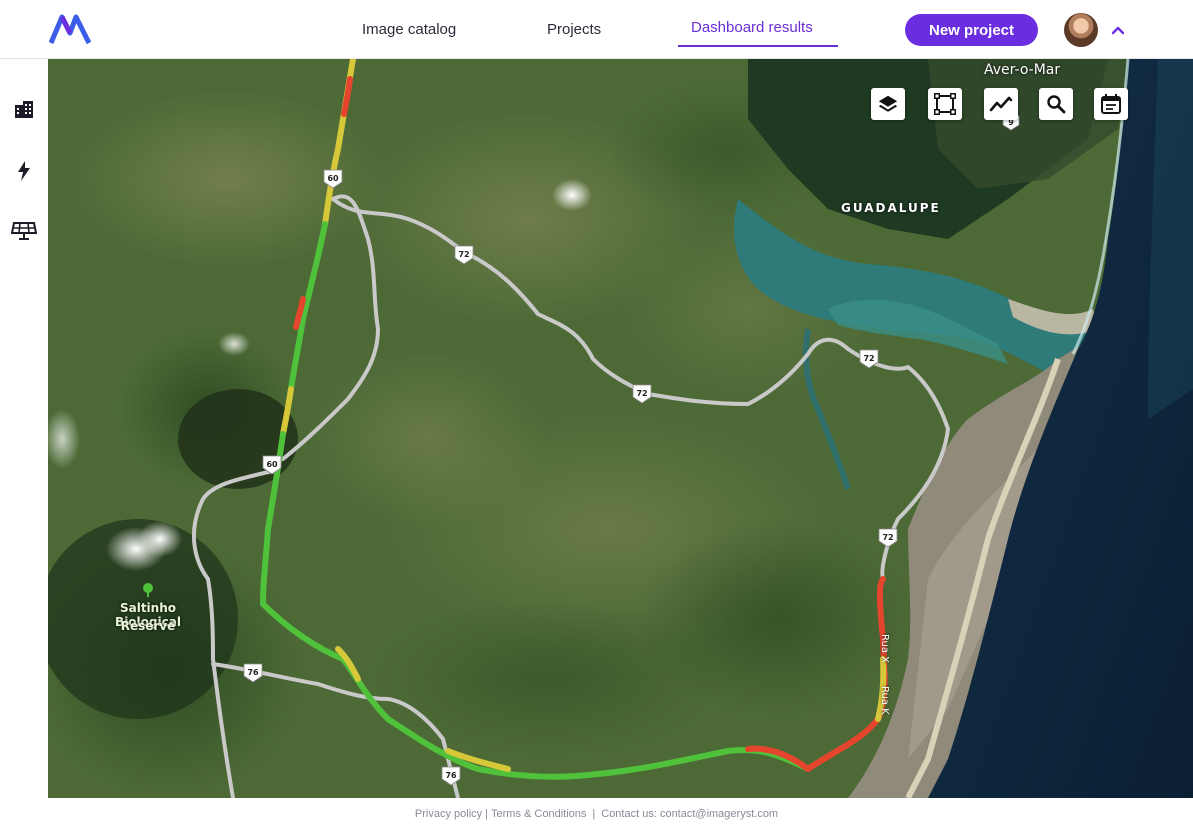  What do you see at coordinates (24, 109) in the screenshot?
I see `buildings-icon` at bounding box center [24, 109].